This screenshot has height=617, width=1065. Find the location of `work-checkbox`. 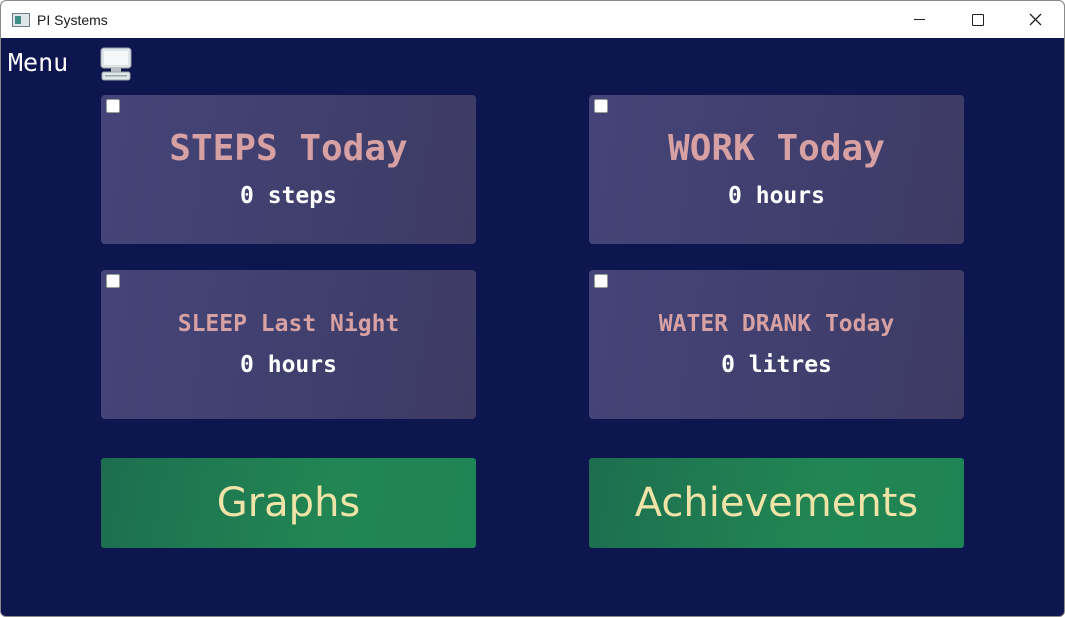

work-checkbox is located at coordinates (601, 106).